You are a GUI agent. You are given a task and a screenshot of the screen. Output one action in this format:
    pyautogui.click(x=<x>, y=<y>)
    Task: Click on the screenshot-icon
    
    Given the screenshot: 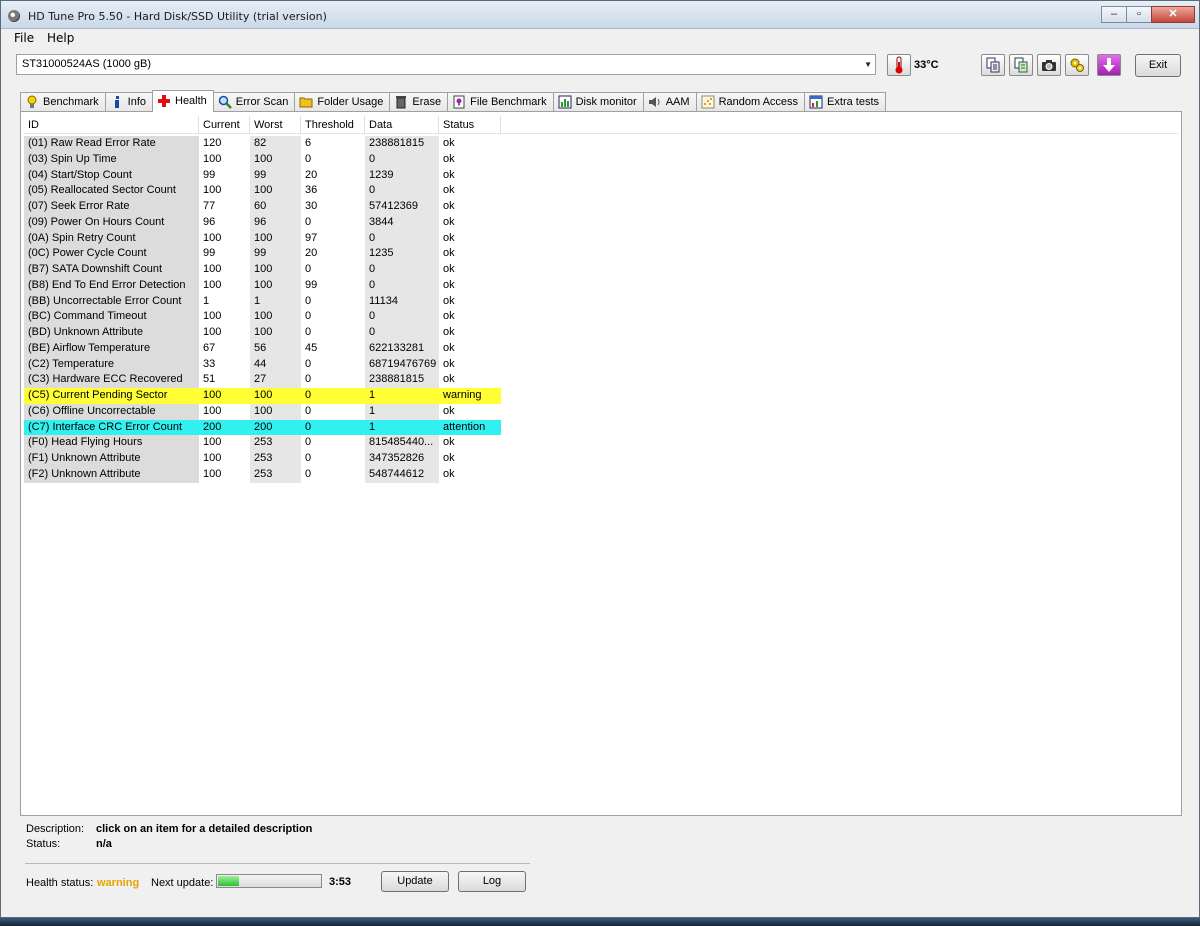 What is the action you would take?
    pyautogui.click(x=1049, y=65)
    